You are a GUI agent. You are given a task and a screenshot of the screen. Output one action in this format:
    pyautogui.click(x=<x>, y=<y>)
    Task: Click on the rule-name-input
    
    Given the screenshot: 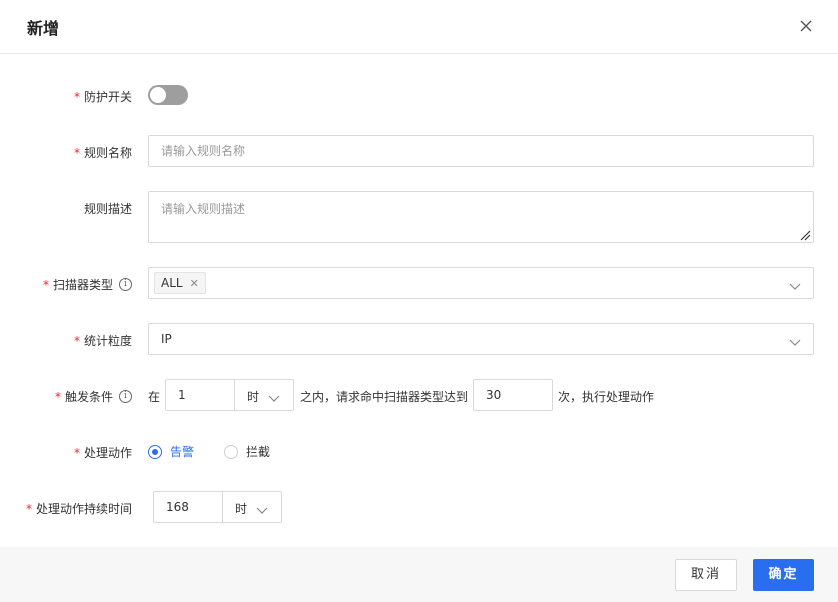 What is the action you would take?
    pyautogui.click(x=481, y=151)
    